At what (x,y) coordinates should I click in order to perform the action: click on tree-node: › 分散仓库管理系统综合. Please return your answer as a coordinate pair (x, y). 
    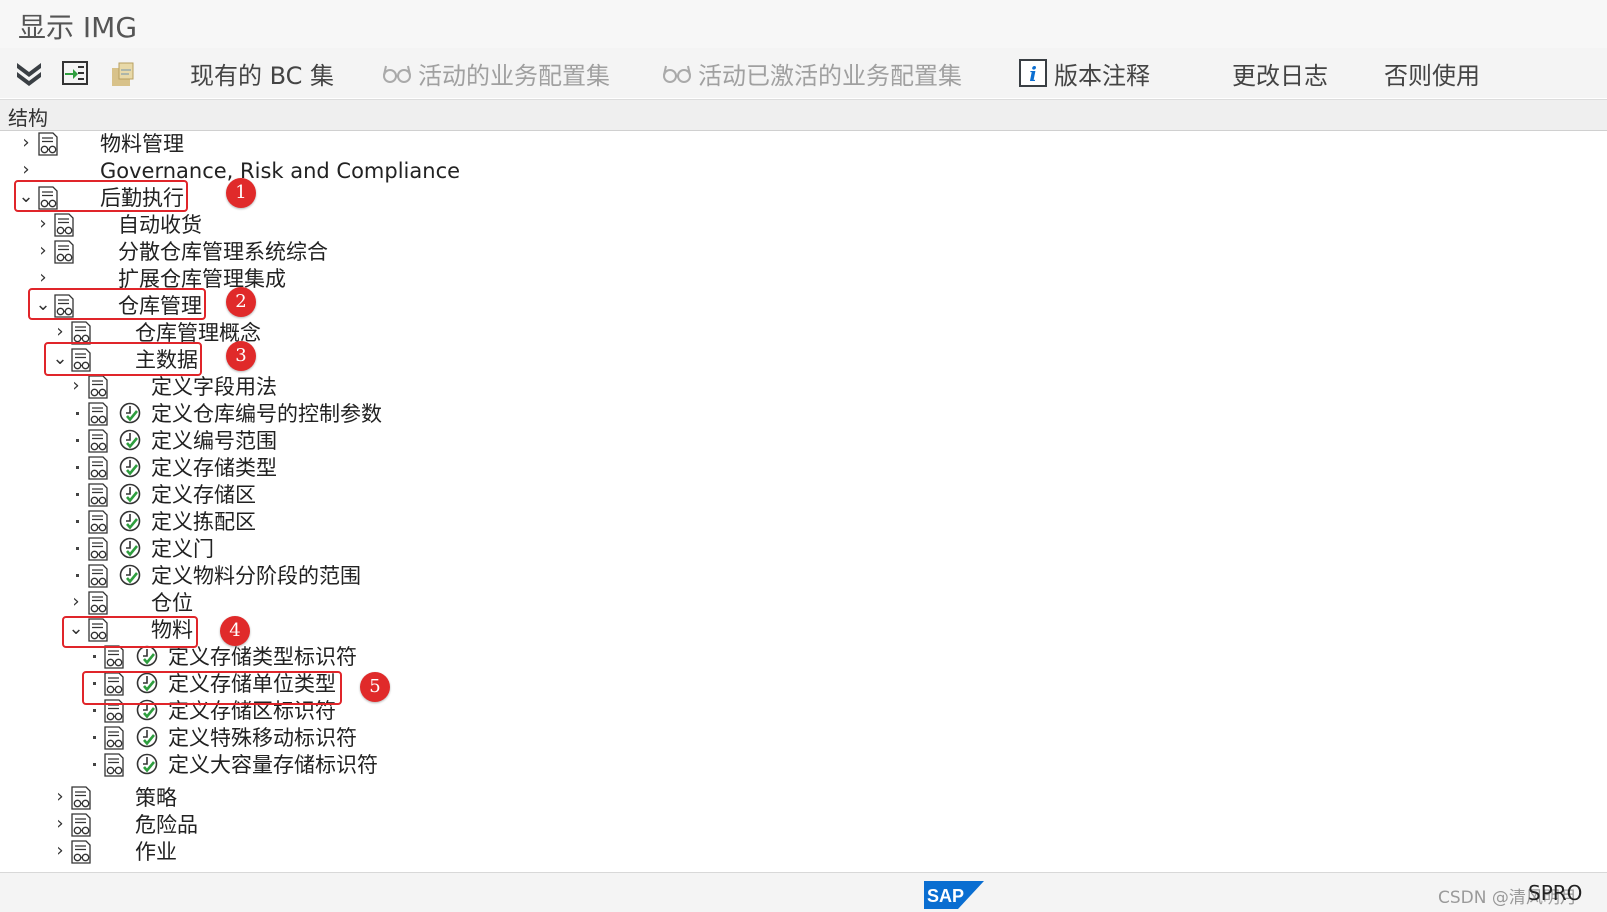
    Looking at the image, I should click on (600, 252).